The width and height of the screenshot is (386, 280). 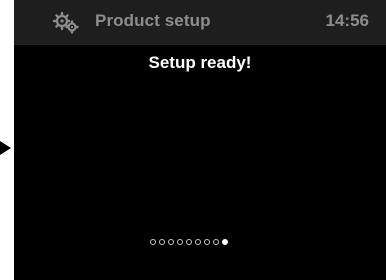 I want to click on setup-status-message: Setup ready!, so click(x=200, y=62).